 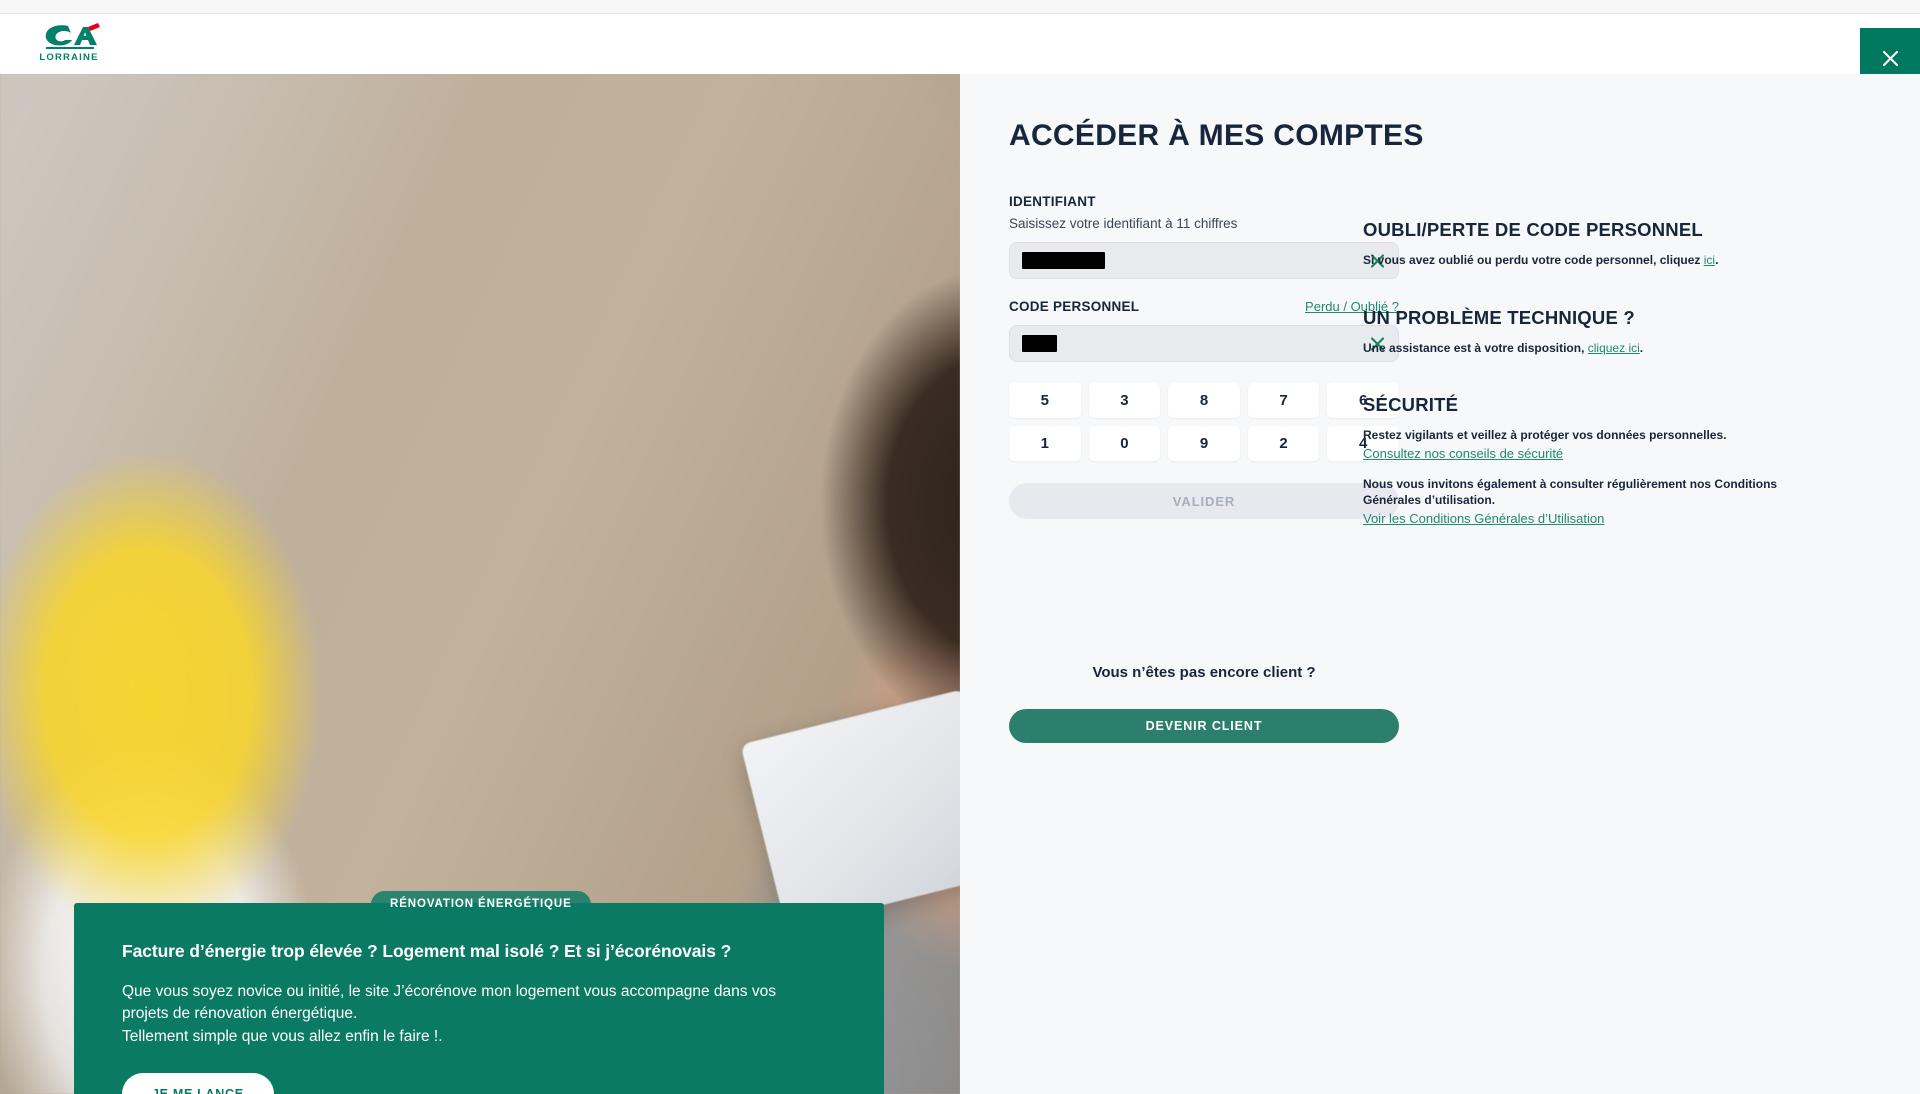 What do you see at coordinates (1039, 343) in the screenshot?
I see `code-redacted-value` at bounding box center [1039, 343].